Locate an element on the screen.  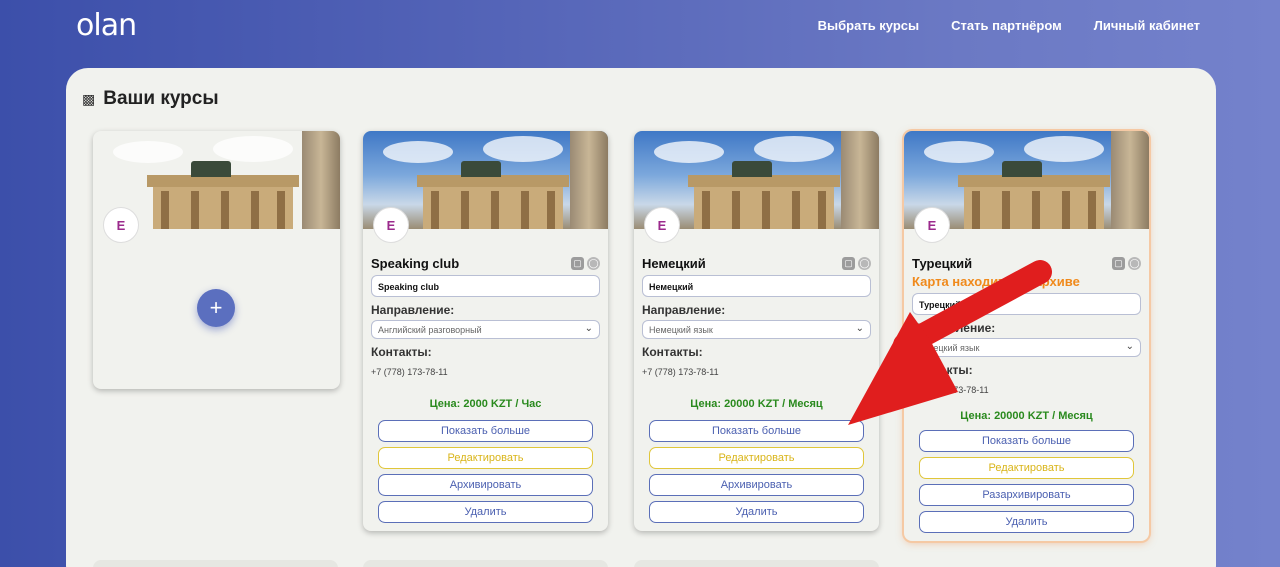
course-name: Турецкий is located at coordinates (942, 263).